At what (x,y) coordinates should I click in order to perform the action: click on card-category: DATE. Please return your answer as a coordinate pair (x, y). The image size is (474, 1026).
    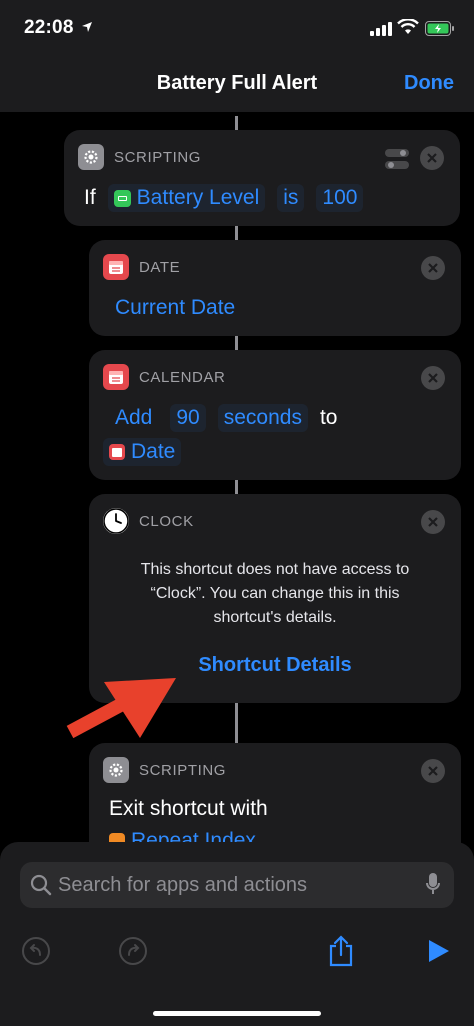
    Looking at the image, I should click on (160, 267).